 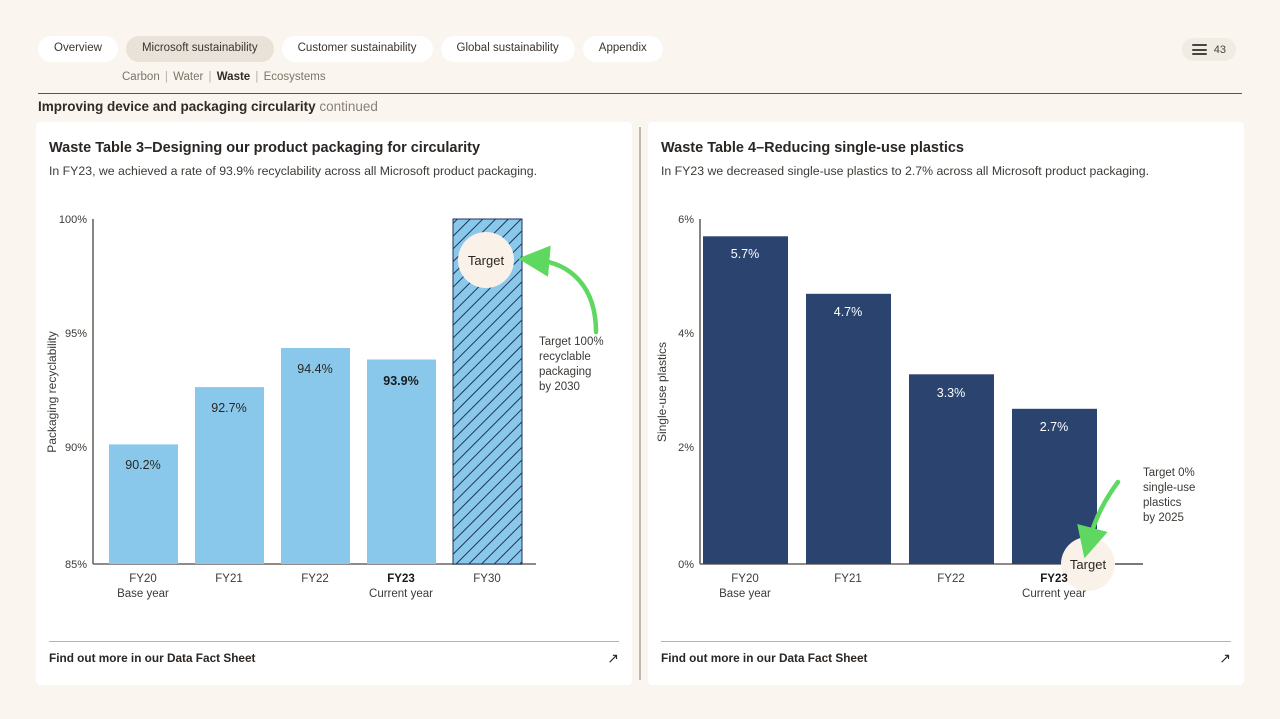 I want to click on header-divider, so click(x=640, y=93).